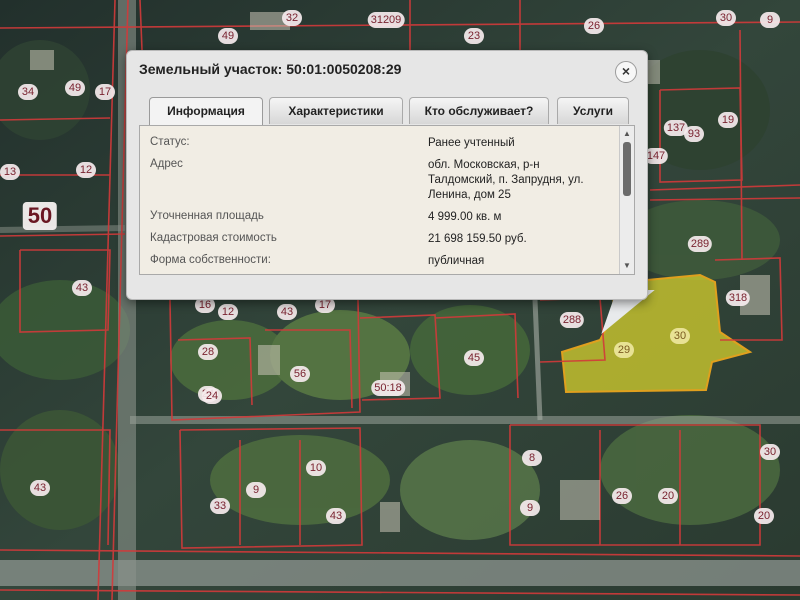  Describe the element at coordinates (626, 72) in the screenshot. I see `close-icon: ×` at that location.